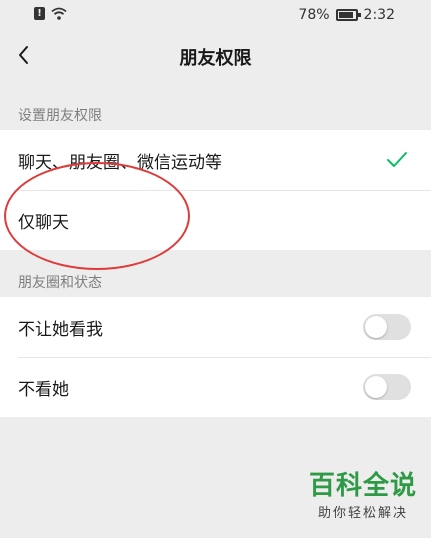 Image resolution: width=431 pixels, height=538 pixels. I want to click on battery-icon, so click(348, 15).